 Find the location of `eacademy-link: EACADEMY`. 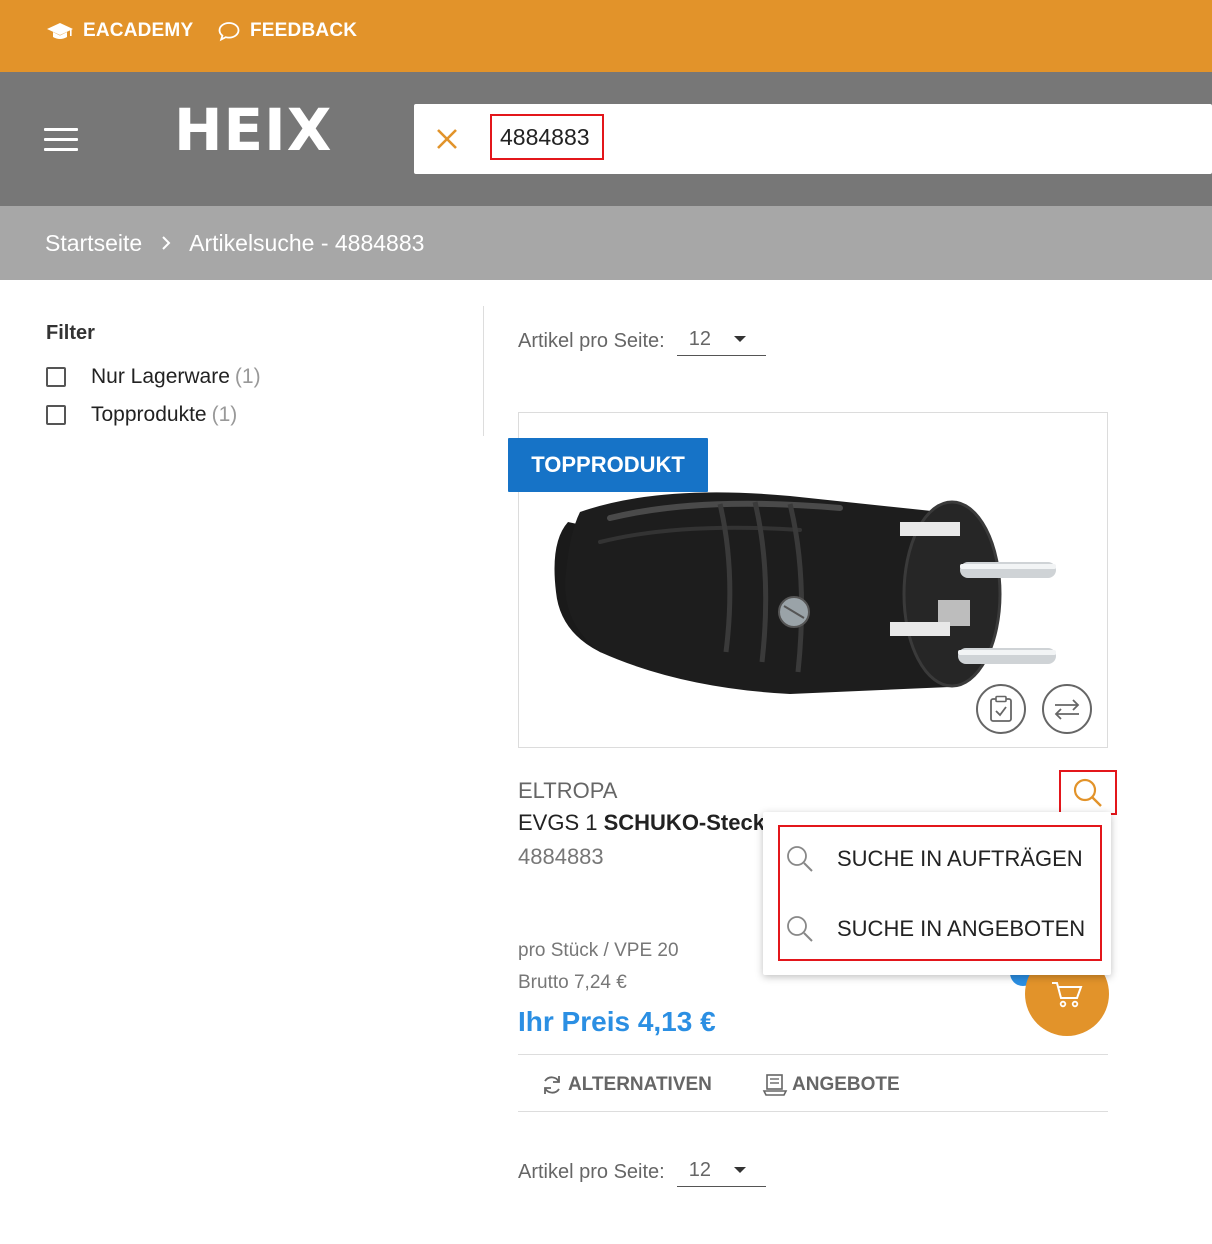

eacademy-link: EACADEMY is located at coordinates (119, 31).